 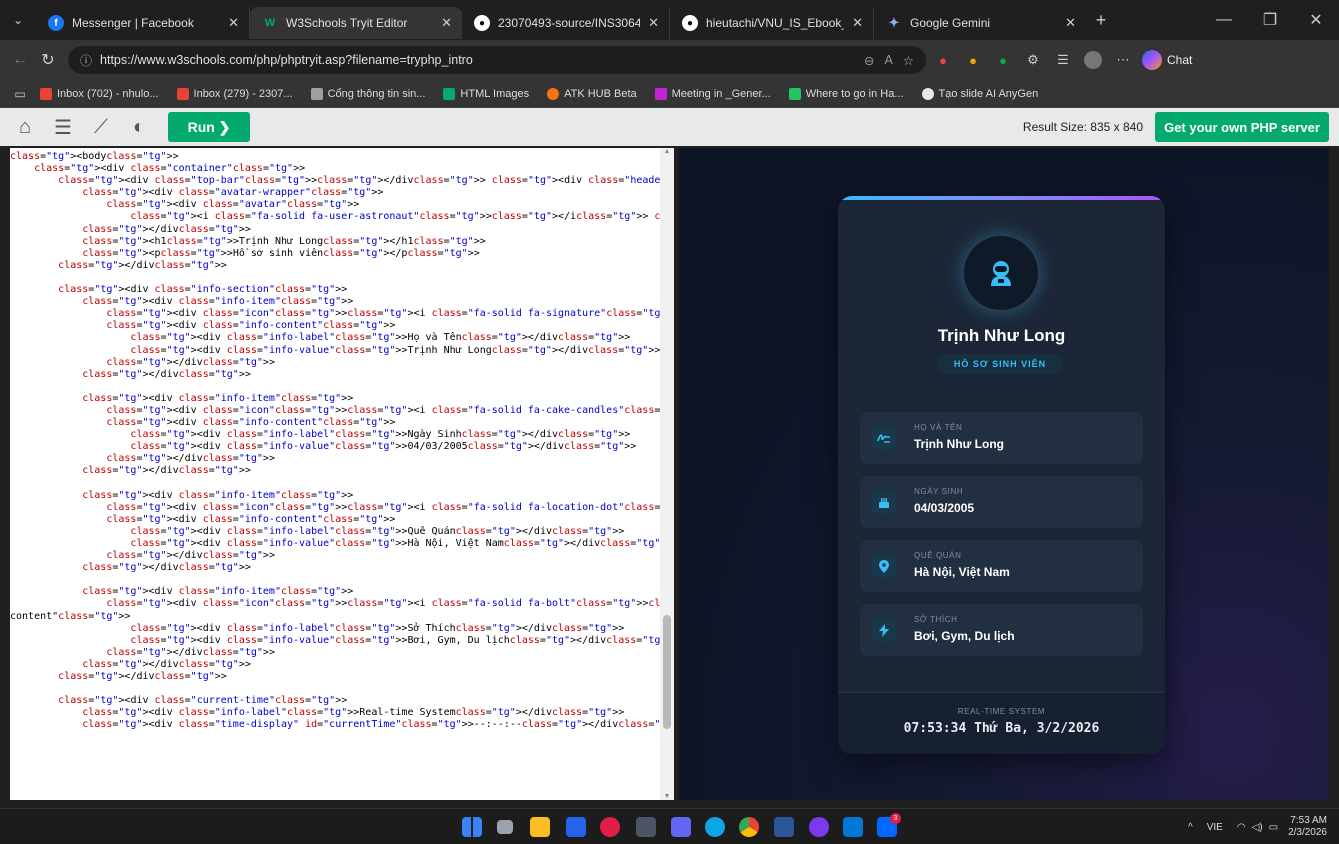 I want to click on tab-w3schools: W W3Schools Tryit Editor ✕, so click(x=356, y=23).